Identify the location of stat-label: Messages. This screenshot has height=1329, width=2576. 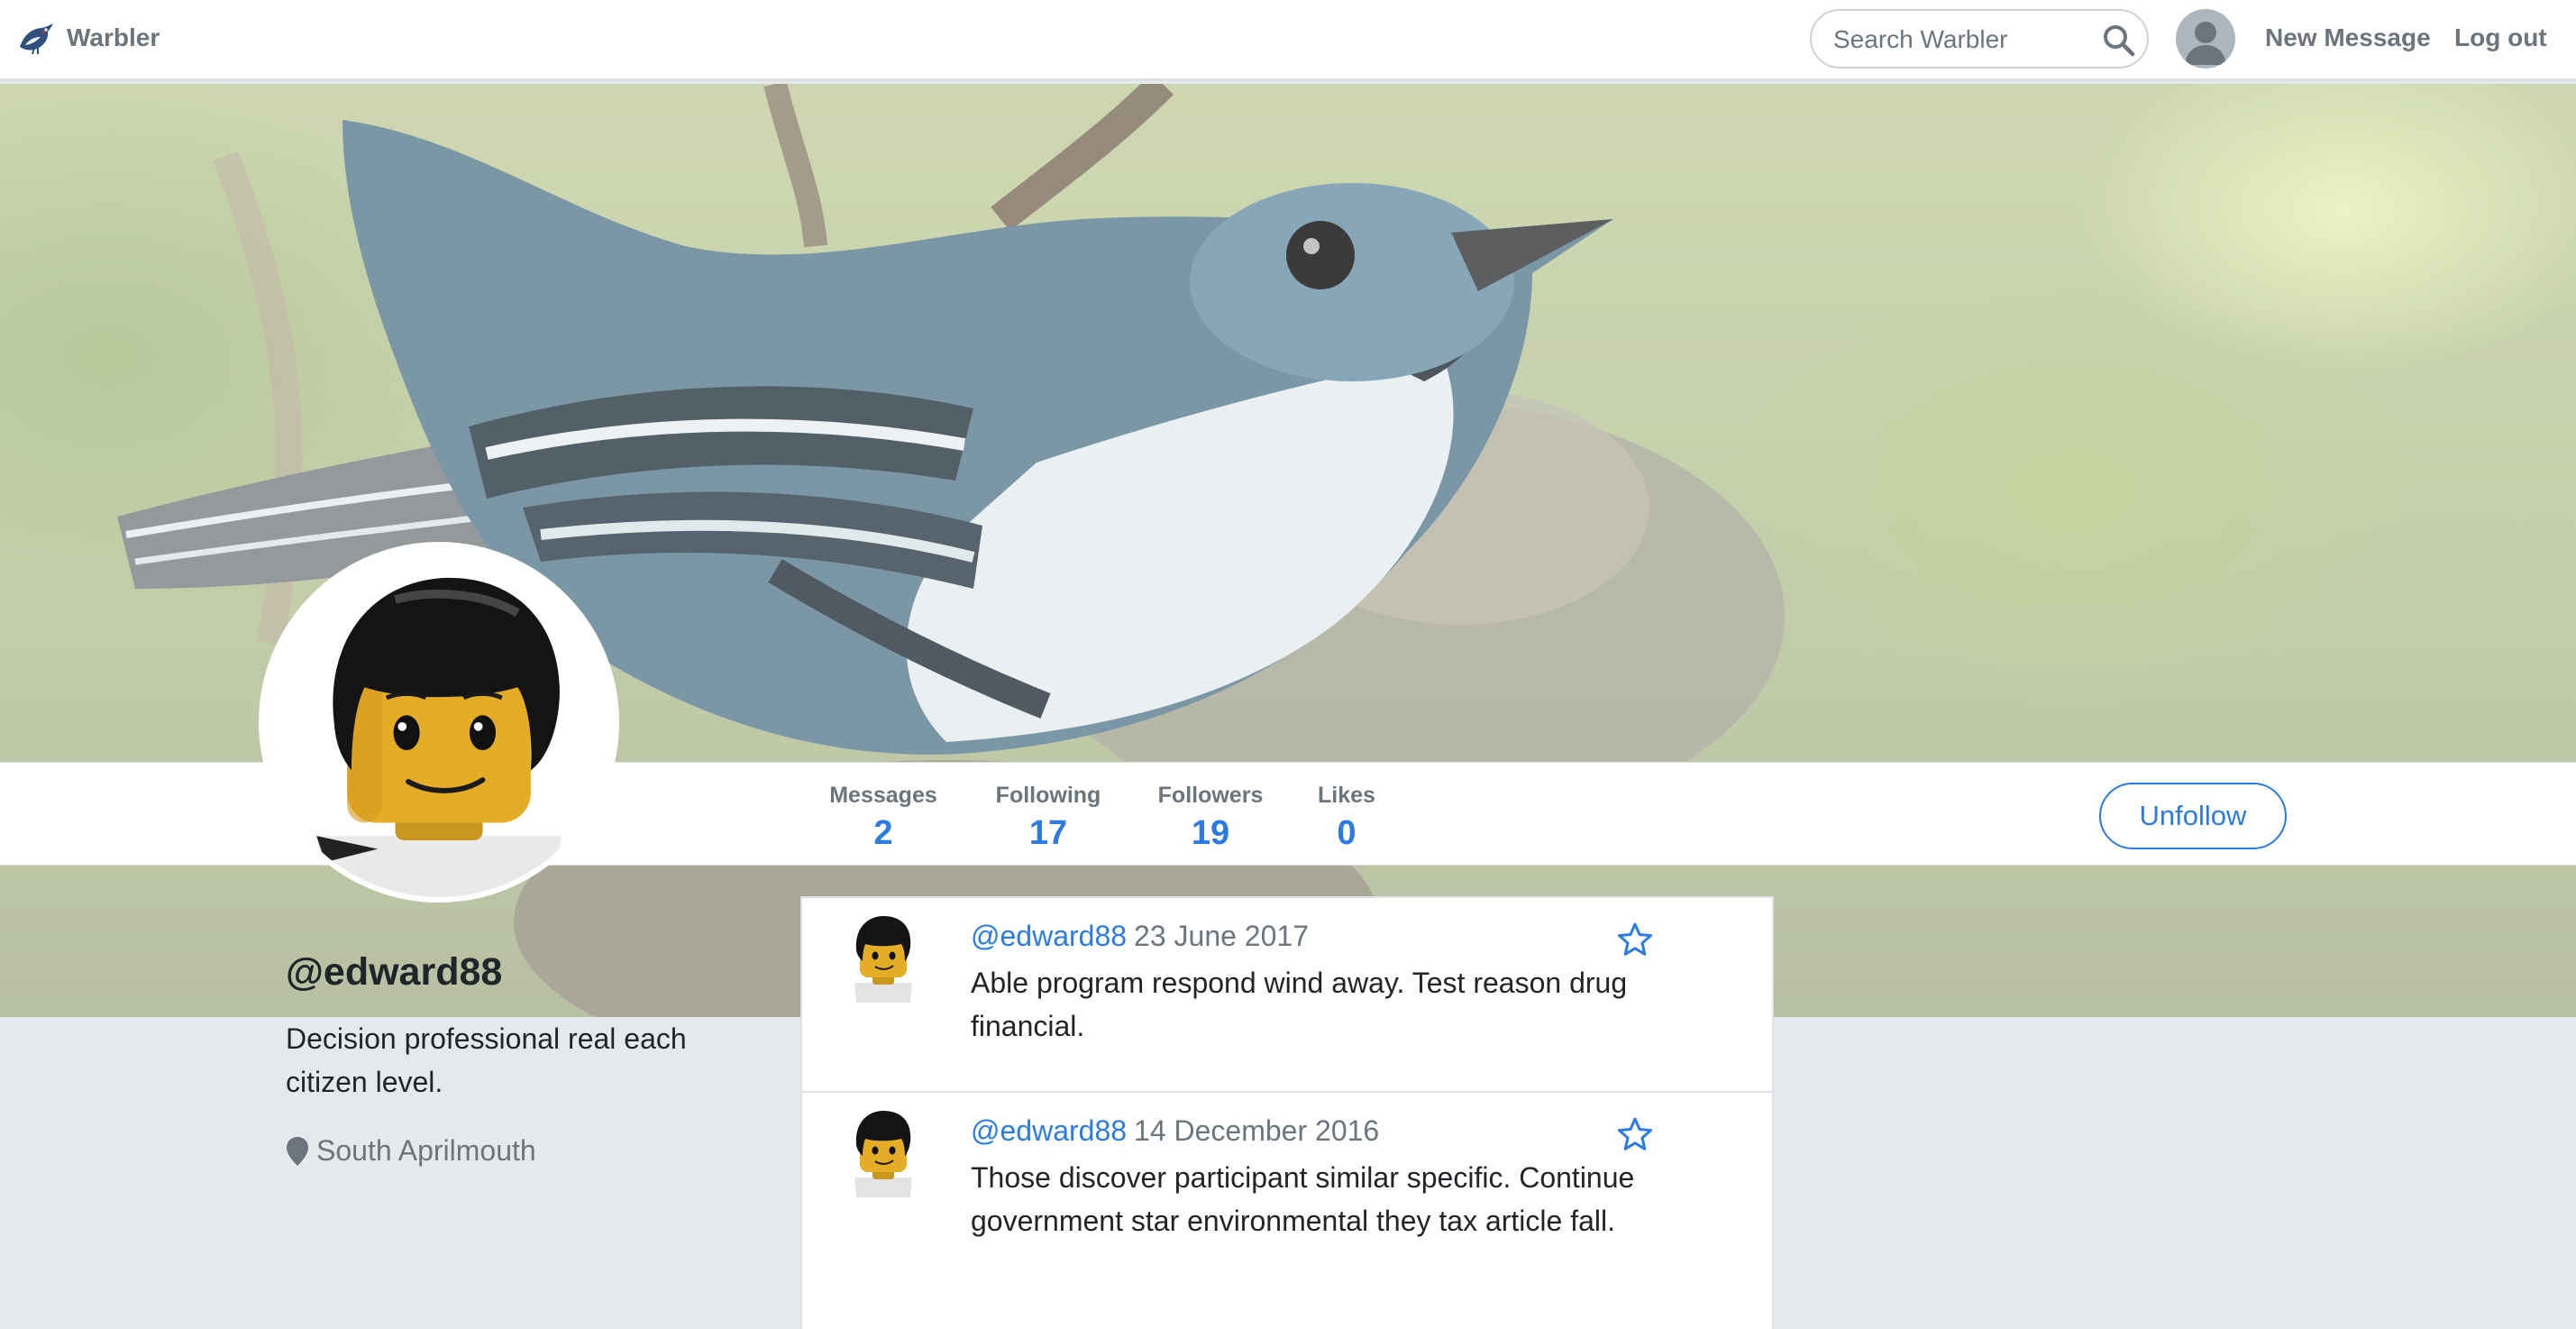
(883, 795).